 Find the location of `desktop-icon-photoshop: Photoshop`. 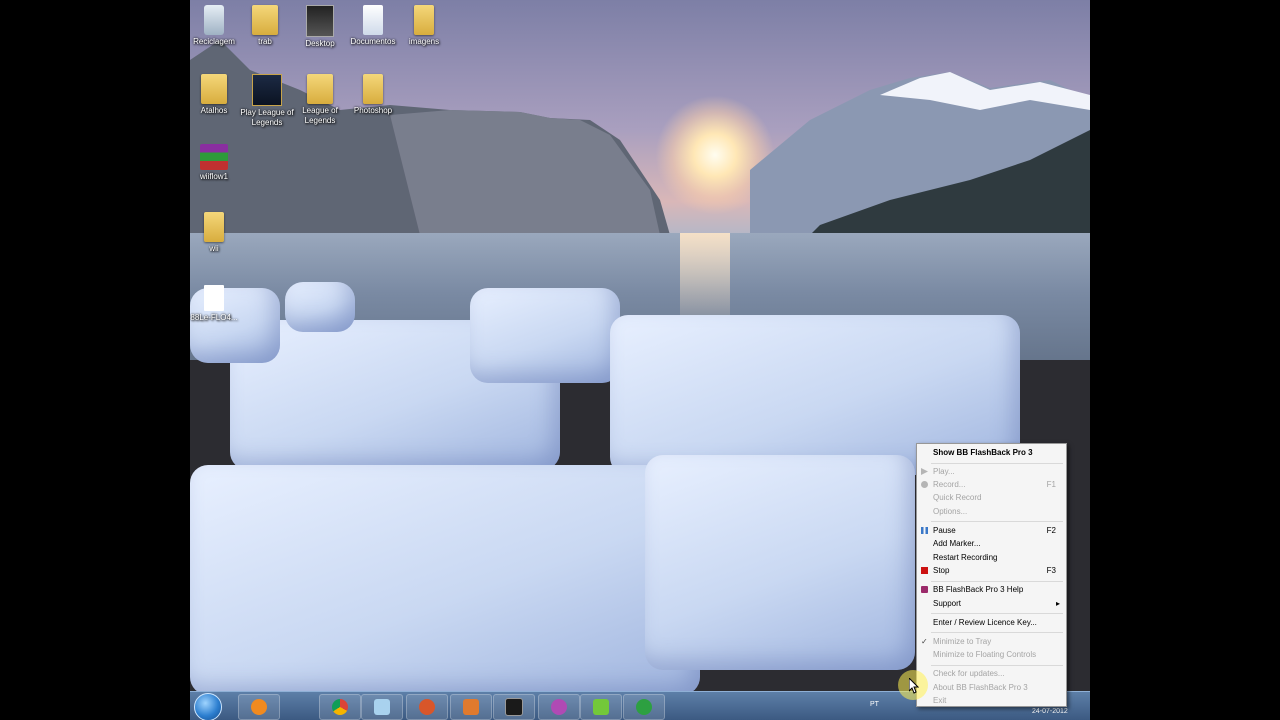

desktop-icon-photoshop: Photoshop is located at coordinates (373, 95).